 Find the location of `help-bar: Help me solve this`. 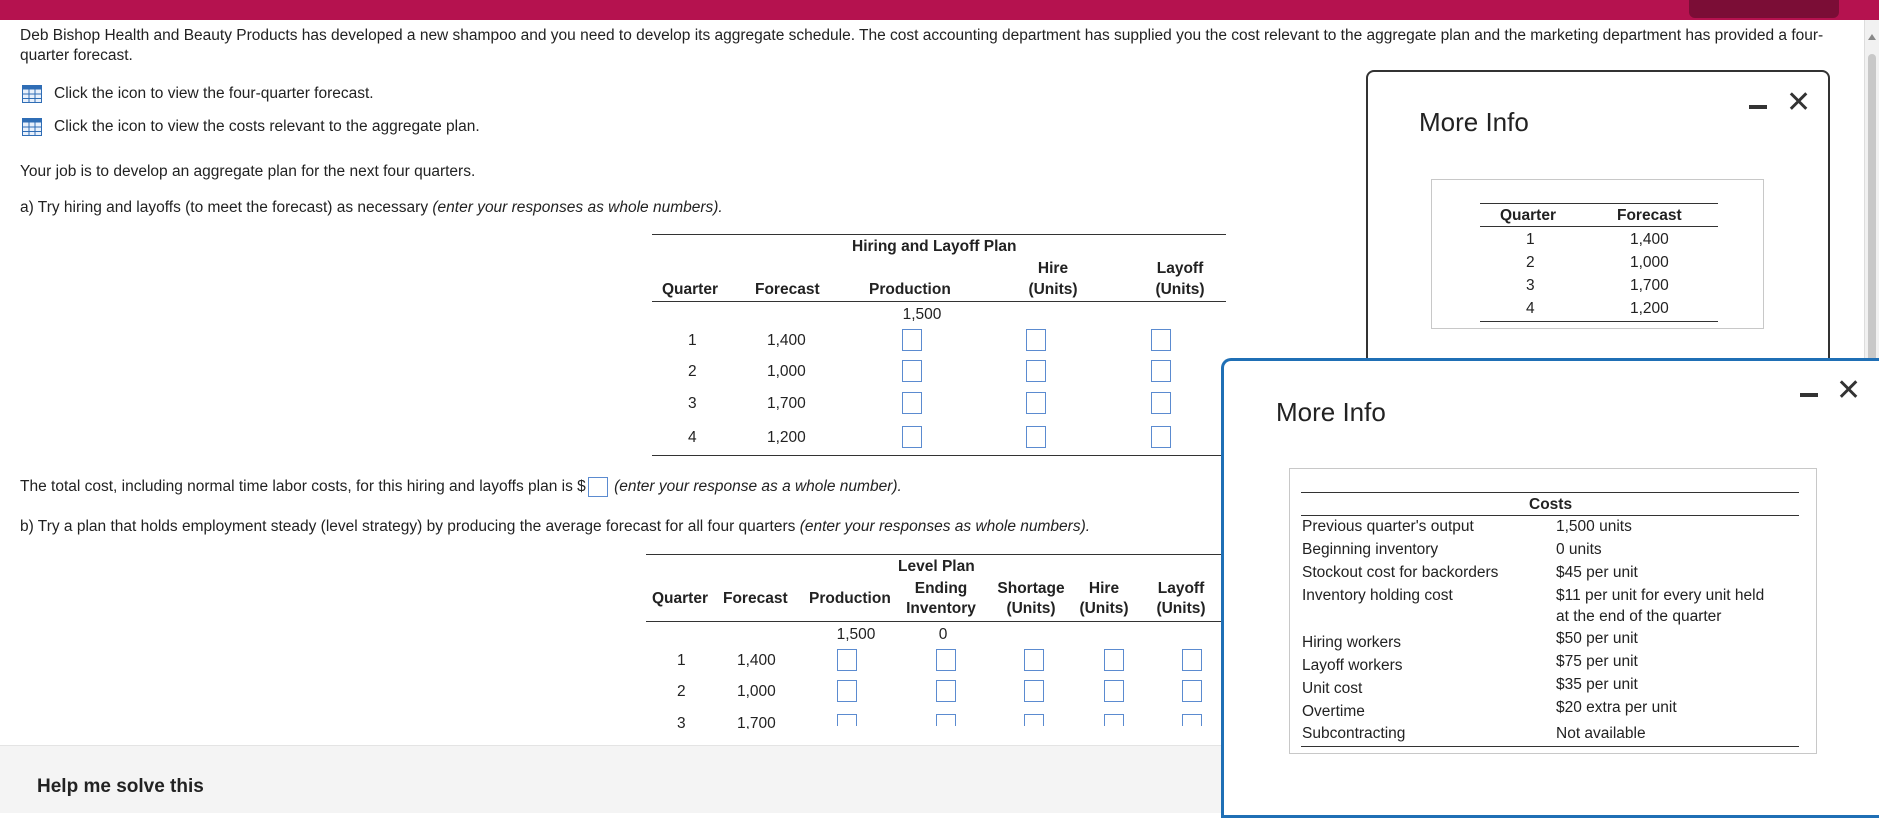

help-bar: Help me solve this is located at coordinates (612, 779).